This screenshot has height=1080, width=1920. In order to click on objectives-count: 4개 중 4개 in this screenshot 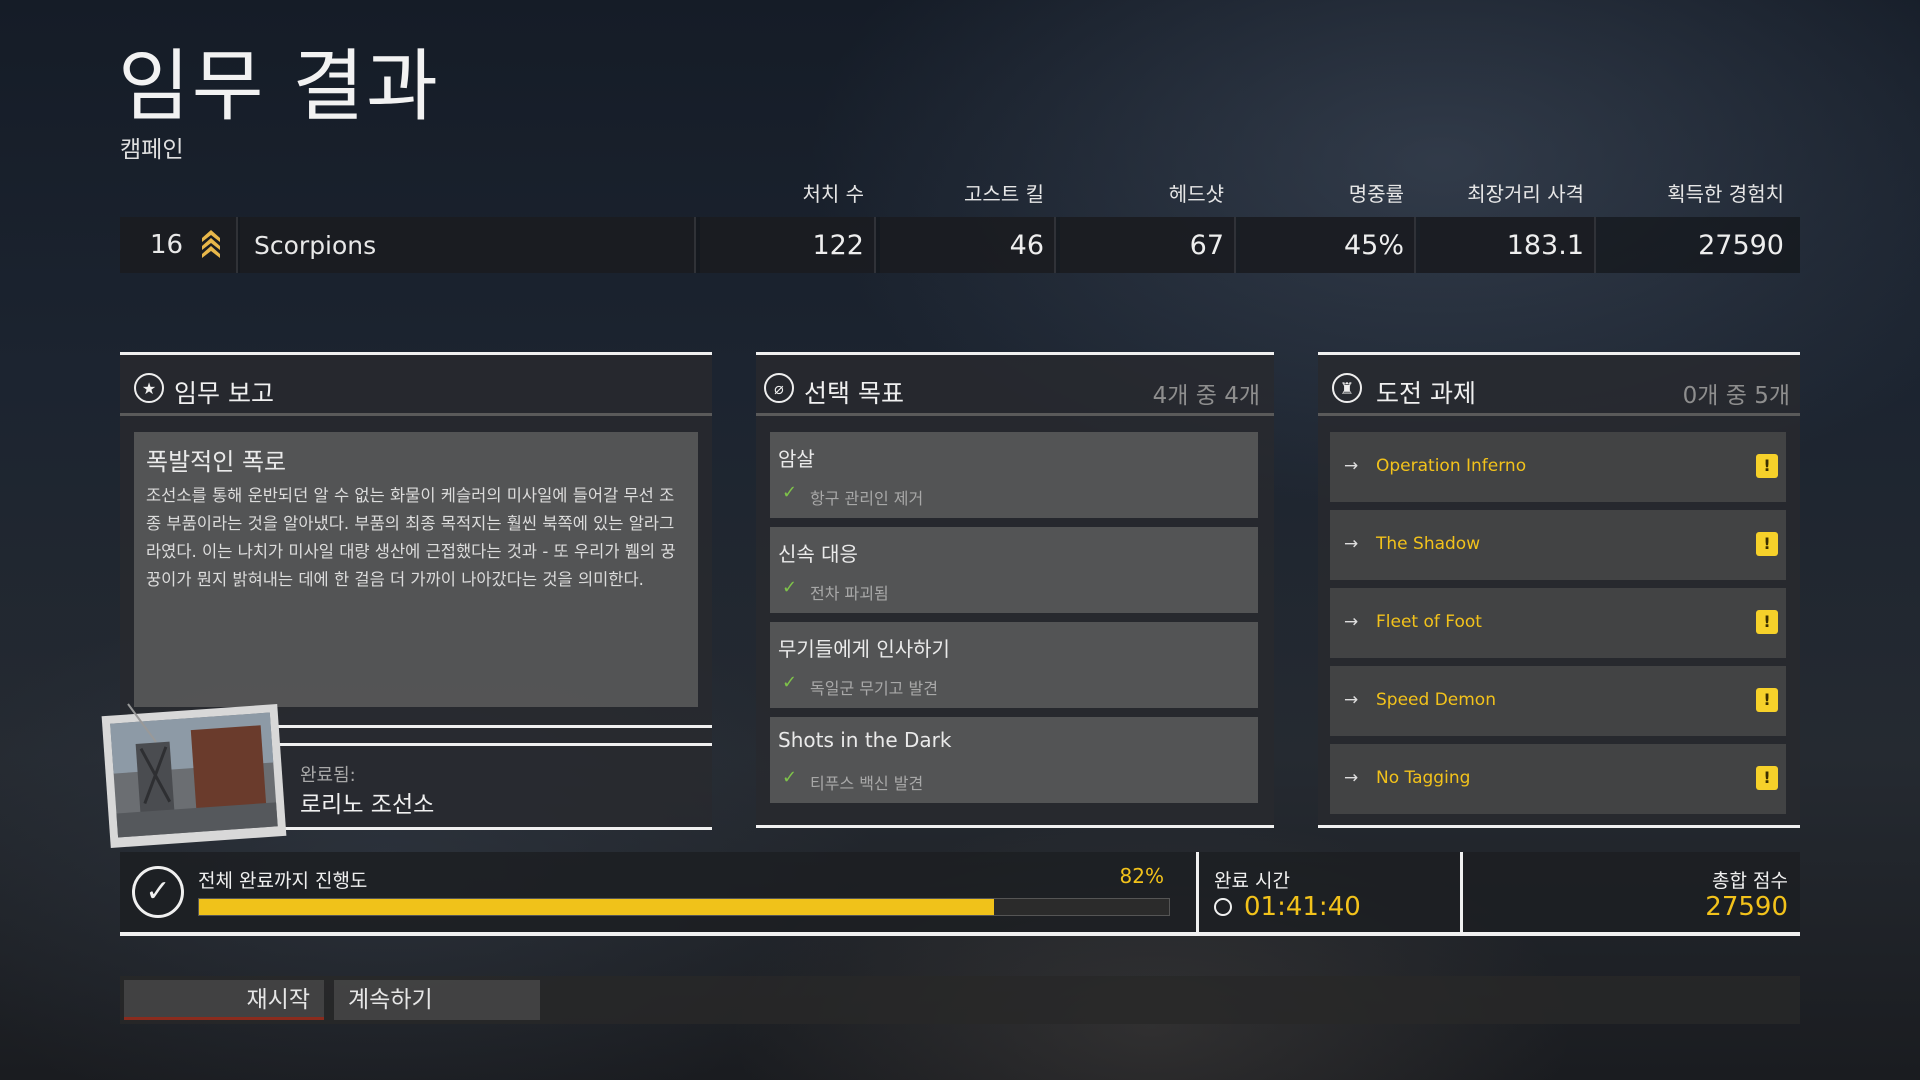, I will do `click(1206, 396)`.